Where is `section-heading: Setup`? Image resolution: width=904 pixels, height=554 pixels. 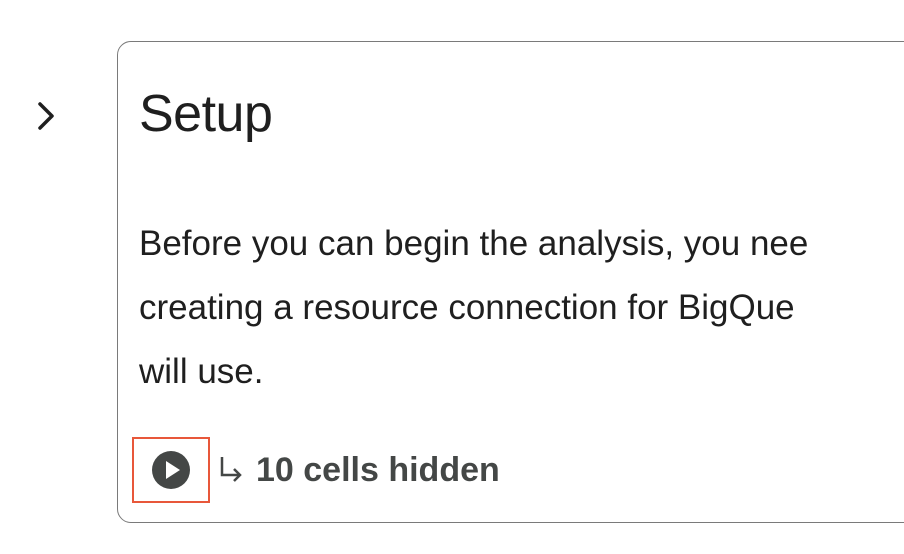
section-heading: Setup is located at coordinates (206, 114).